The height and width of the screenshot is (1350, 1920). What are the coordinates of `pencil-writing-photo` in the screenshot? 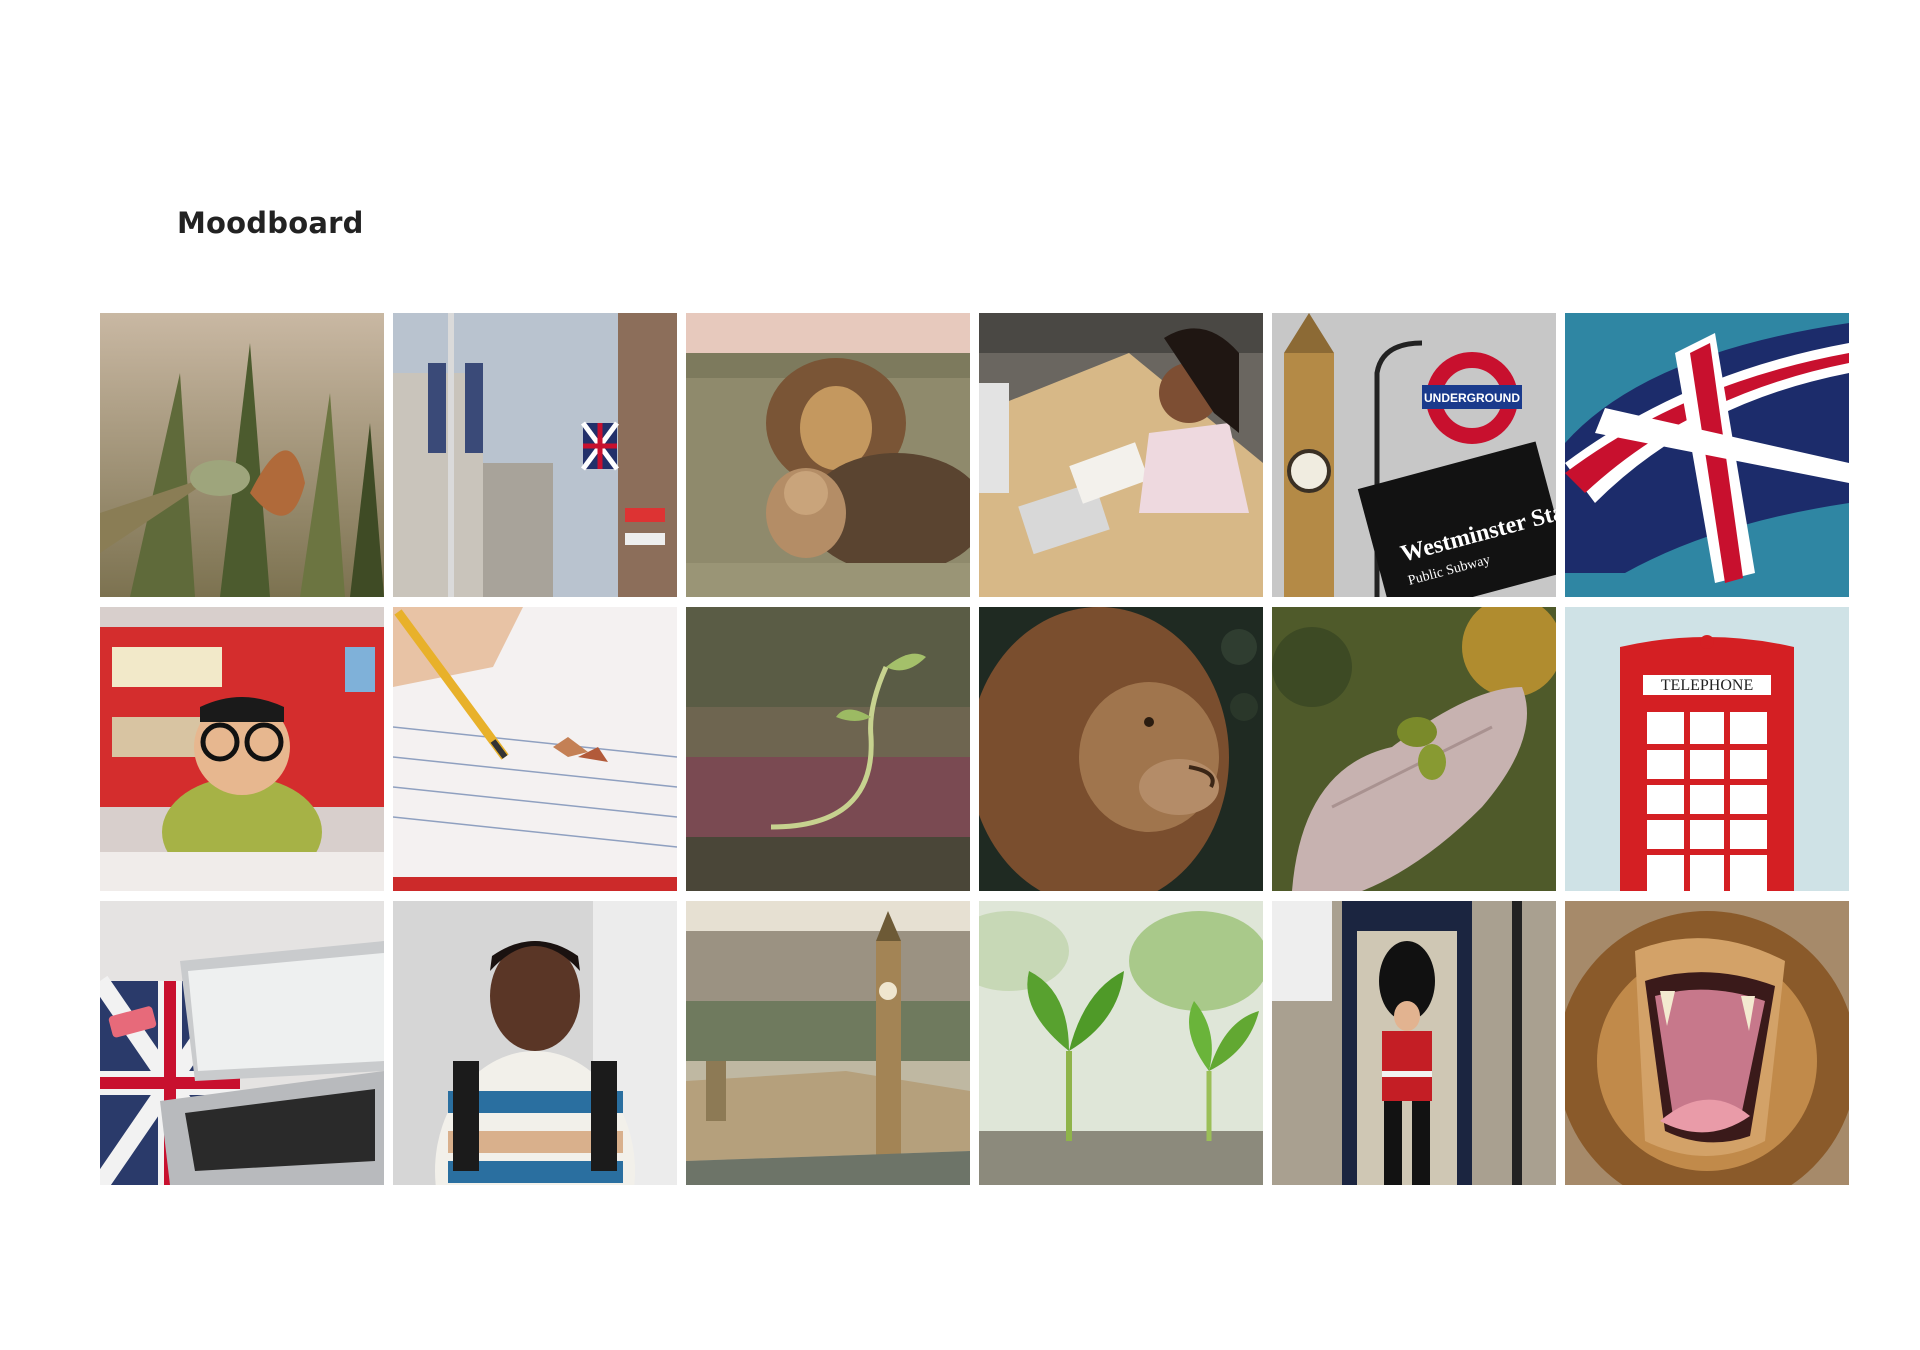 It's located at (535, 749).